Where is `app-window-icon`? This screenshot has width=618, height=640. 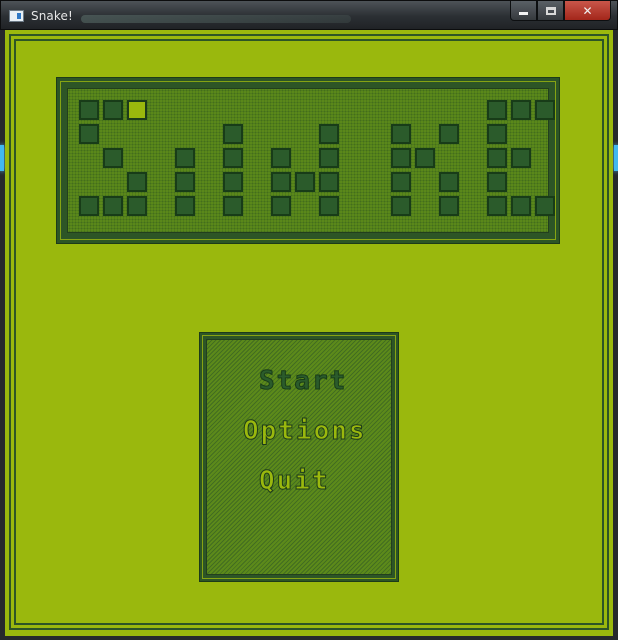 app-window-icon is located at coordinates (16, 16).